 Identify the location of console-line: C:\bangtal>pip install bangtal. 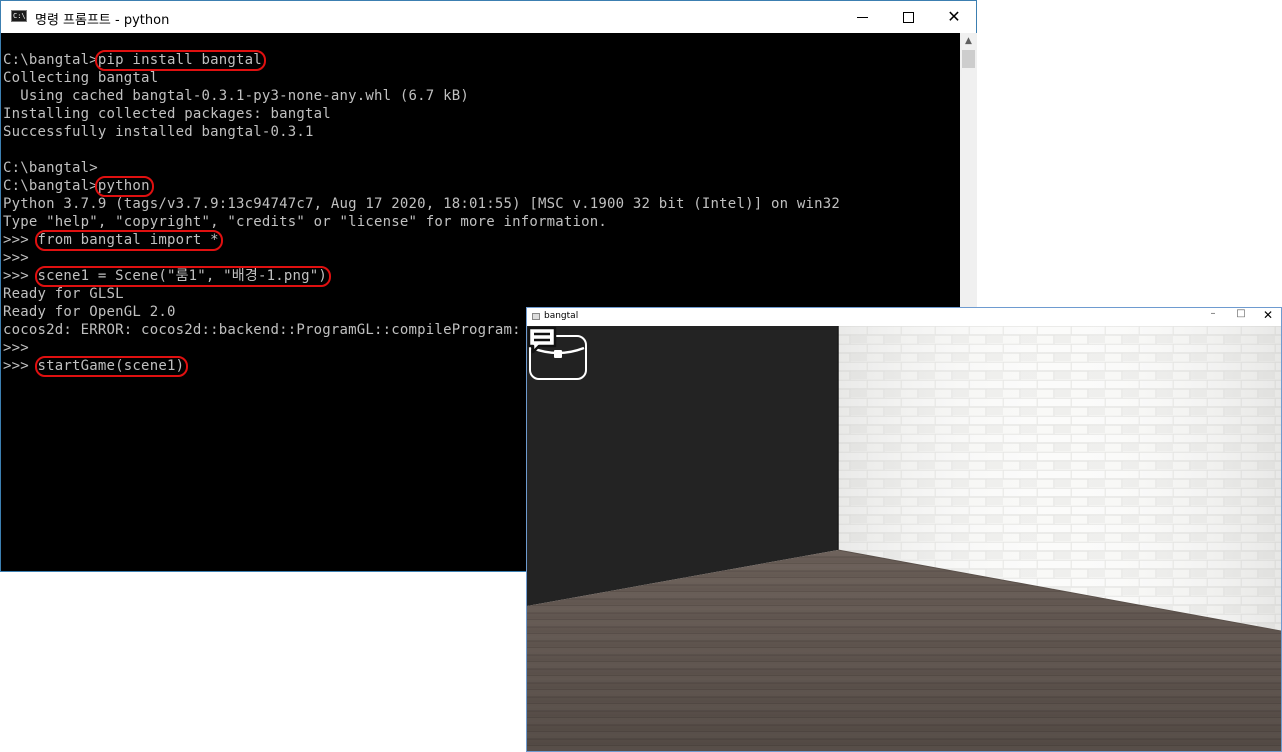
(134, 60).